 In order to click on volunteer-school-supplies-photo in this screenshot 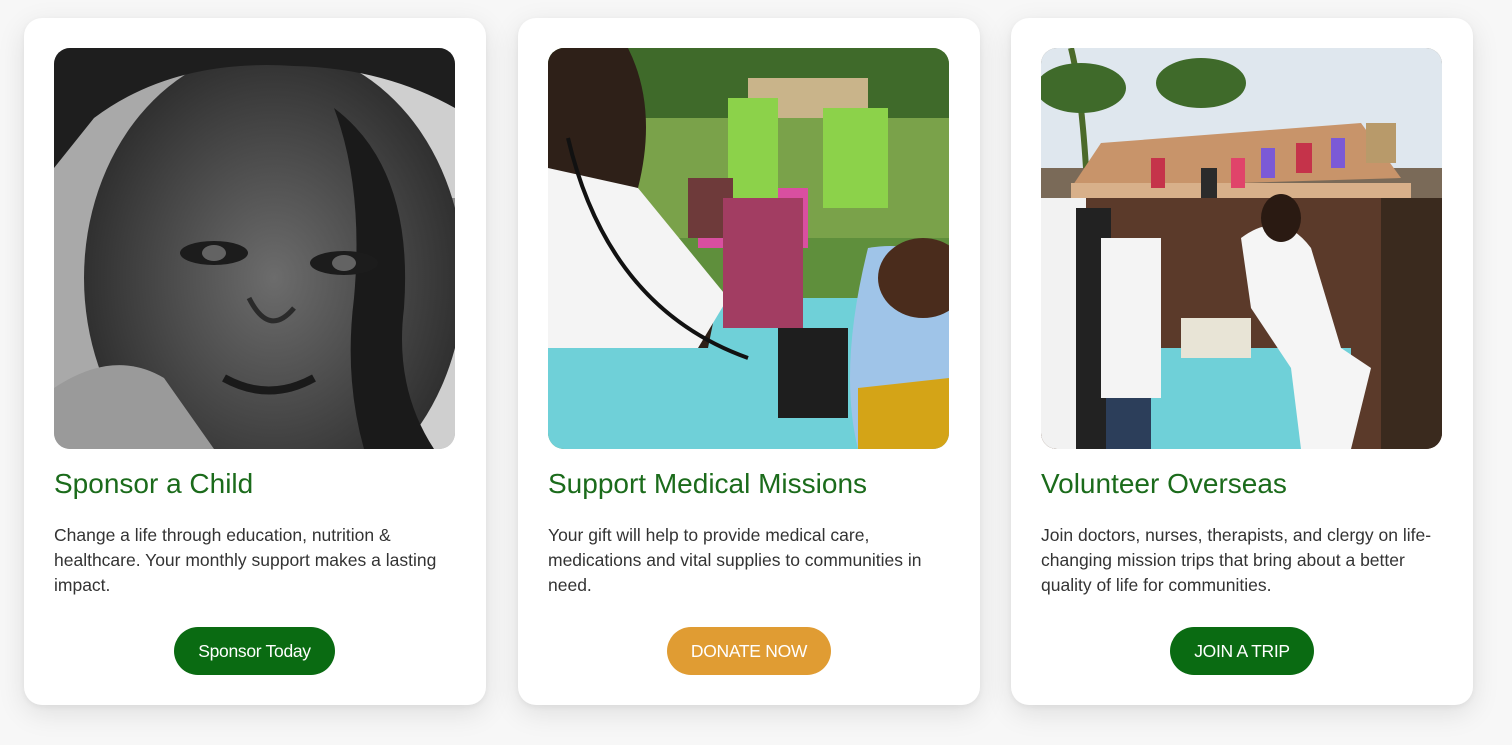, I will do `click(1241, 248)`.